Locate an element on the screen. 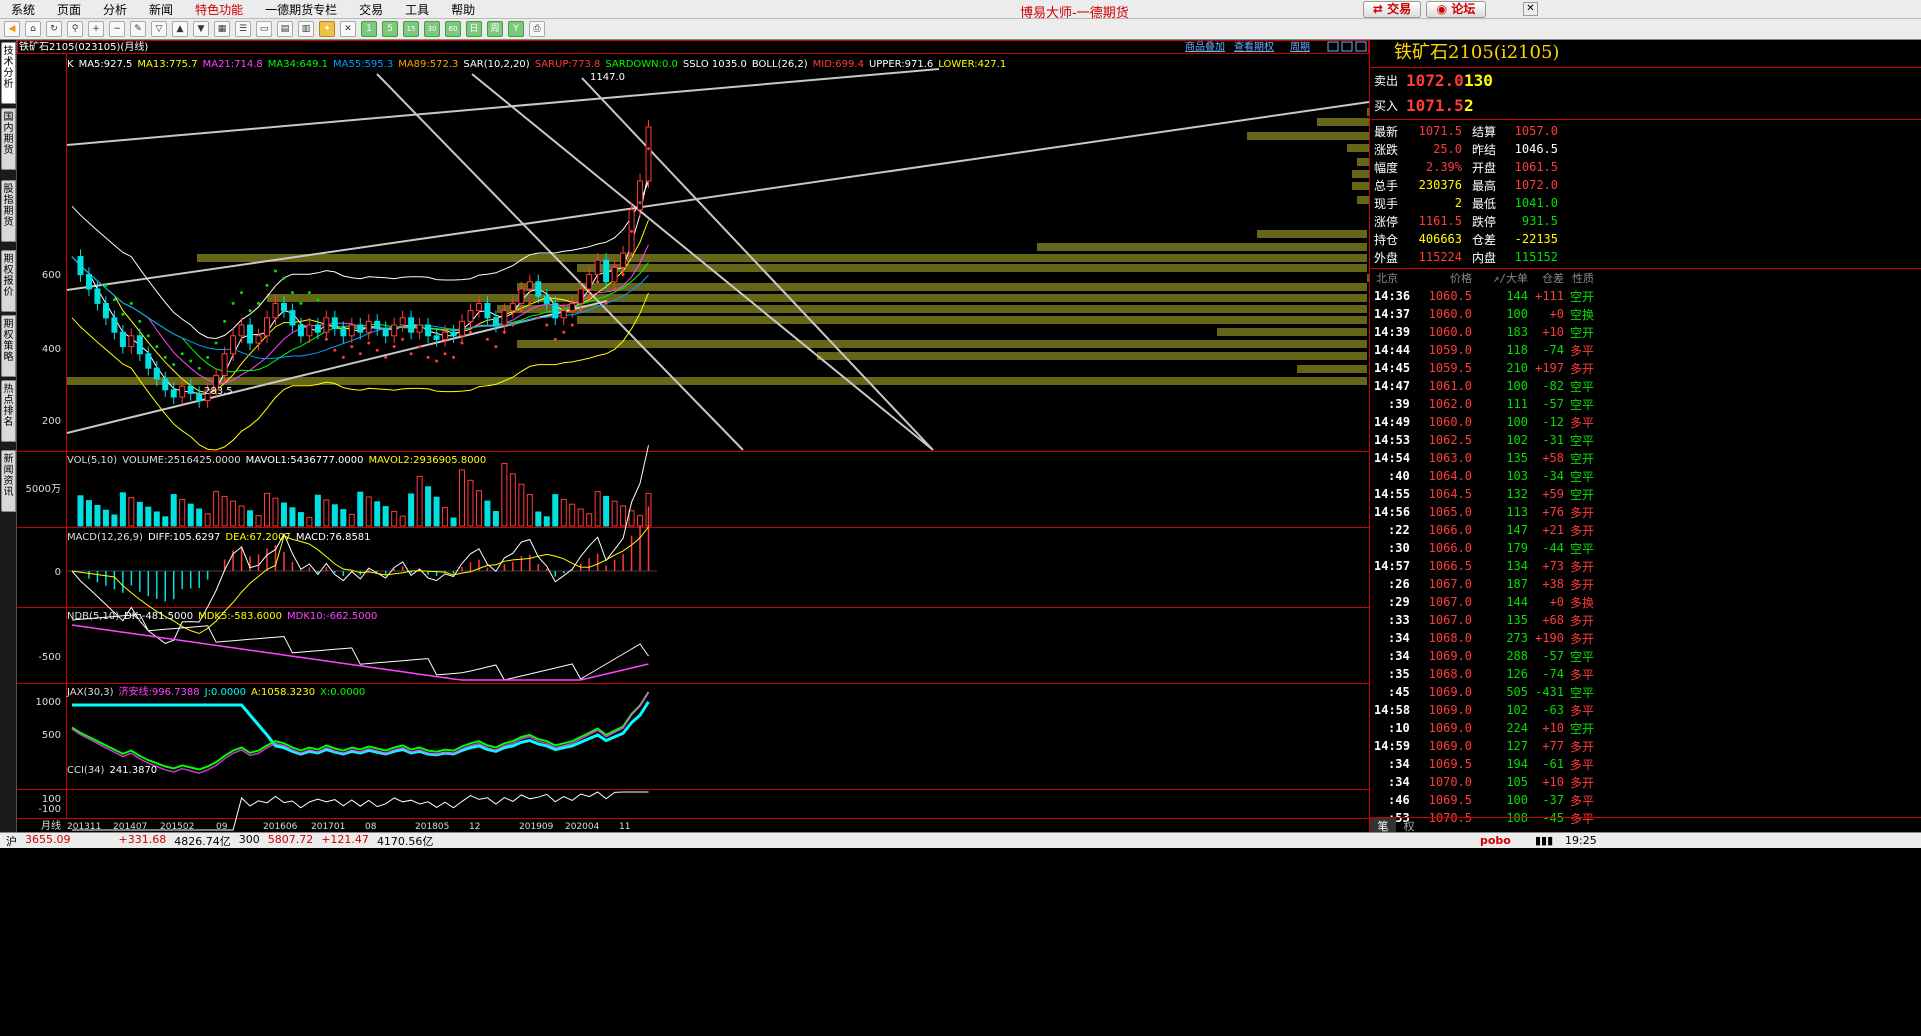  side-tab: 新闻资讯 is located at coordinates (8, 481).